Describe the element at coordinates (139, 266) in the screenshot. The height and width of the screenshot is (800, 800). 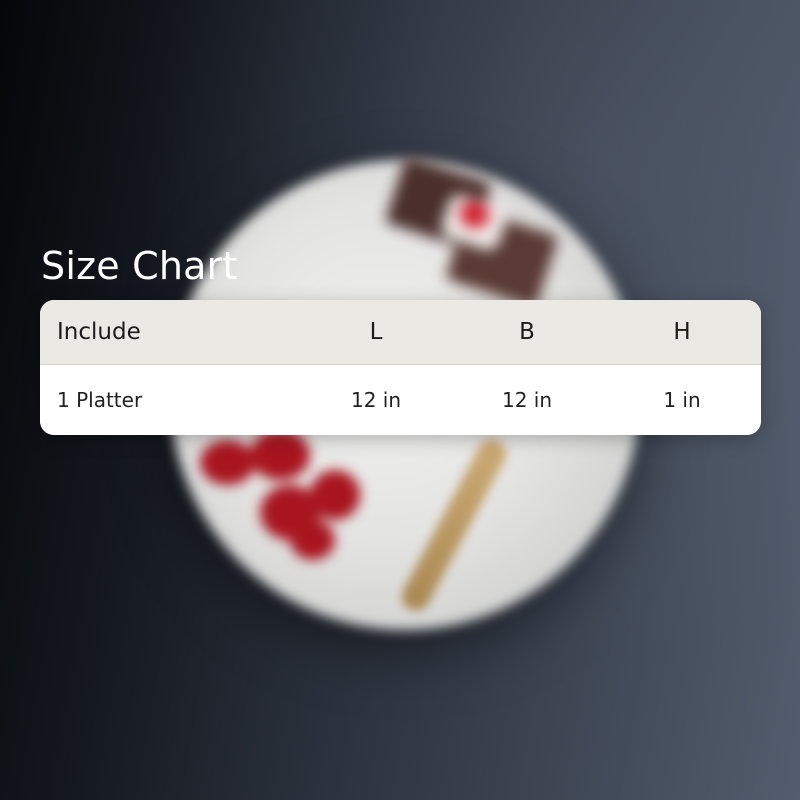
I see `size-chart-title: Size Chart` at that location.